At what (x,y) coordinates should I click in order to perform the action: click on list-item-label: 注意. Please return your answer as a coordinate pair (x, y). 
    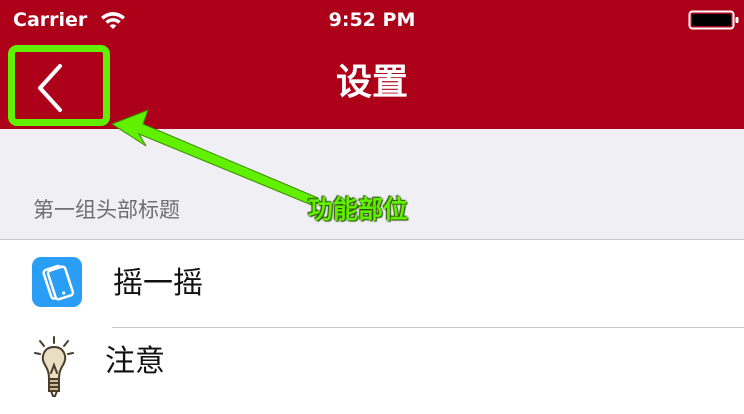
    Looking at the image, I should click on (135, 361).